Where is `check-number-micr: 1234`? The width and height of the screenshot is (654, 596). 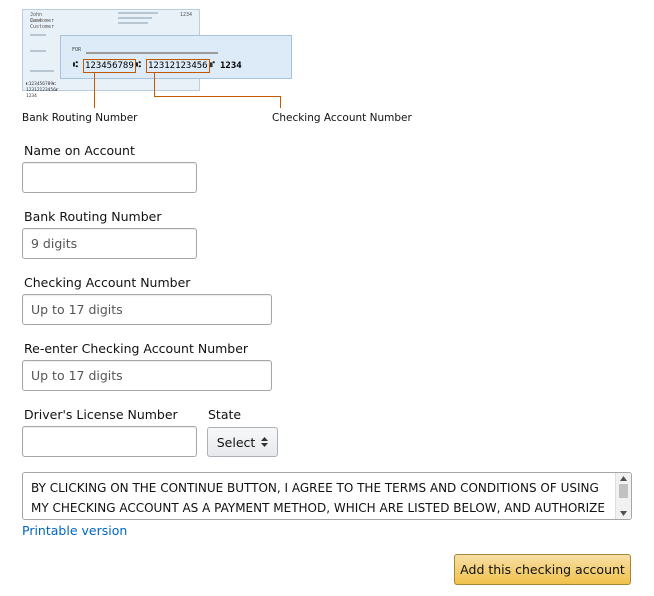
check-number-micr: 1234 is located at coordinates (231, 66).